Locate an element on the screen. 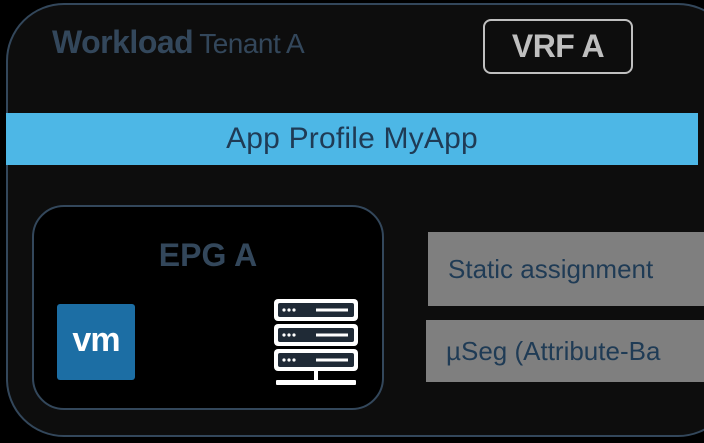 The width and height of the screenshot is (704, 443). tenant-title: Workload Tenant A is located at coordinates (178, 44).